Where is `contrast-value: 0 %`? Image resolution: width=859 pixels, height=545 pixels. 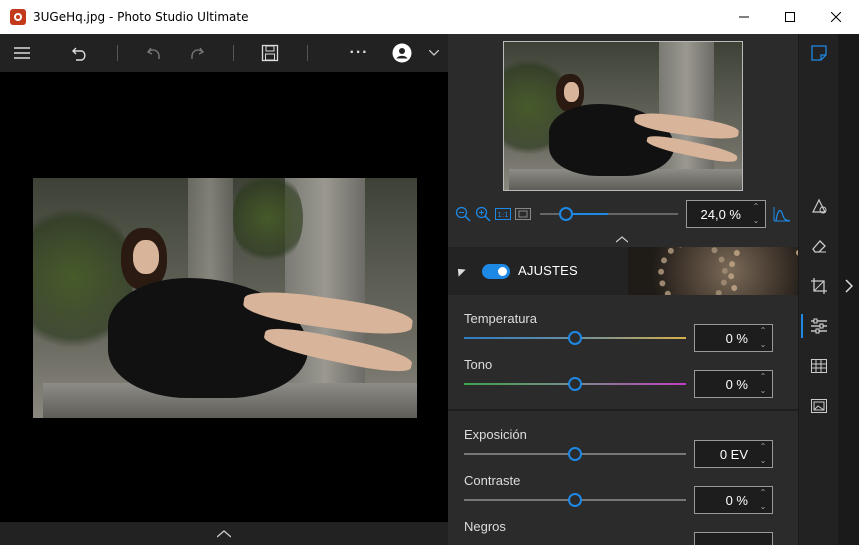
contrast-value: 0 % is located at coordinates (736, 500).